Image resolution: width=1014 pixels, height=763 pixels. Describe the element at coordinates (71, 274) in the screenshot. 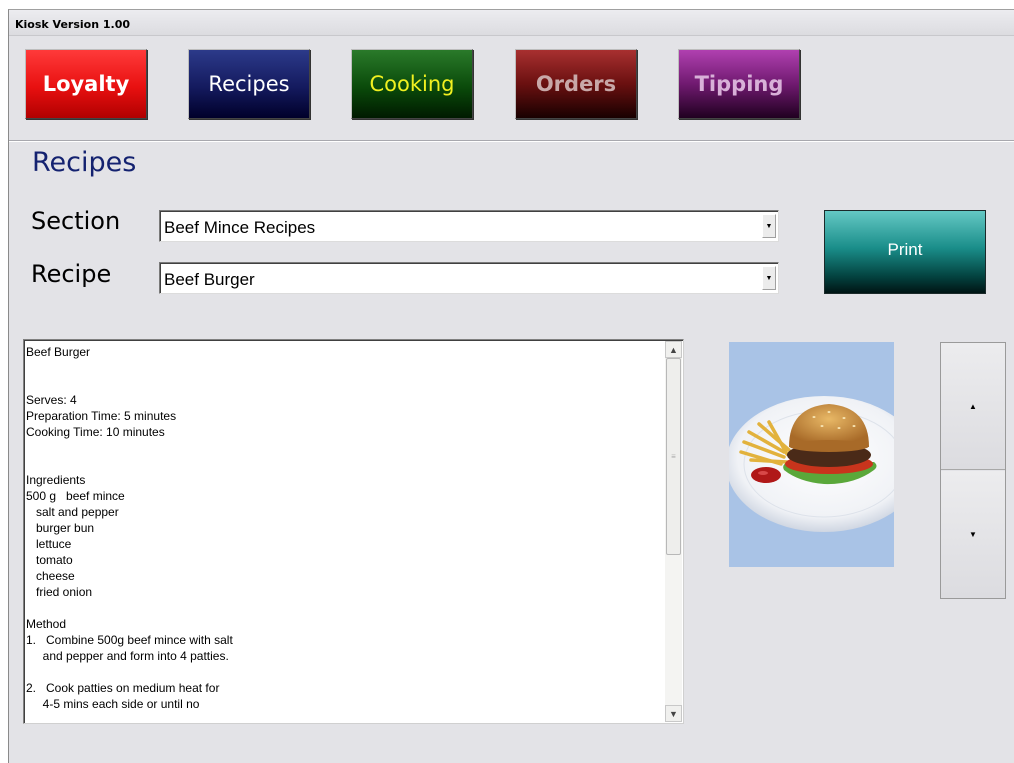

I see `recipe-label: Recipe` at that location.